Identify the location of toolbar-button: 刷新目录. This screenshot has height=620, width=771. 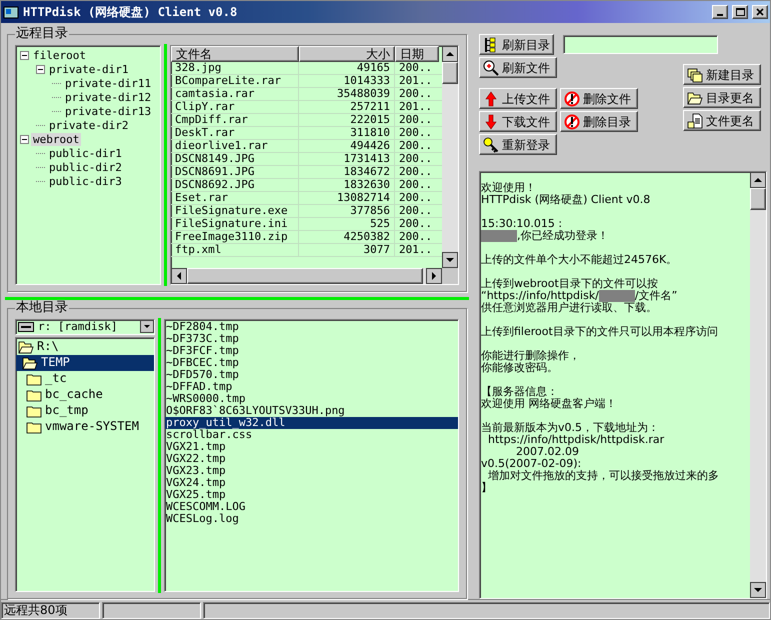
(516, 44).